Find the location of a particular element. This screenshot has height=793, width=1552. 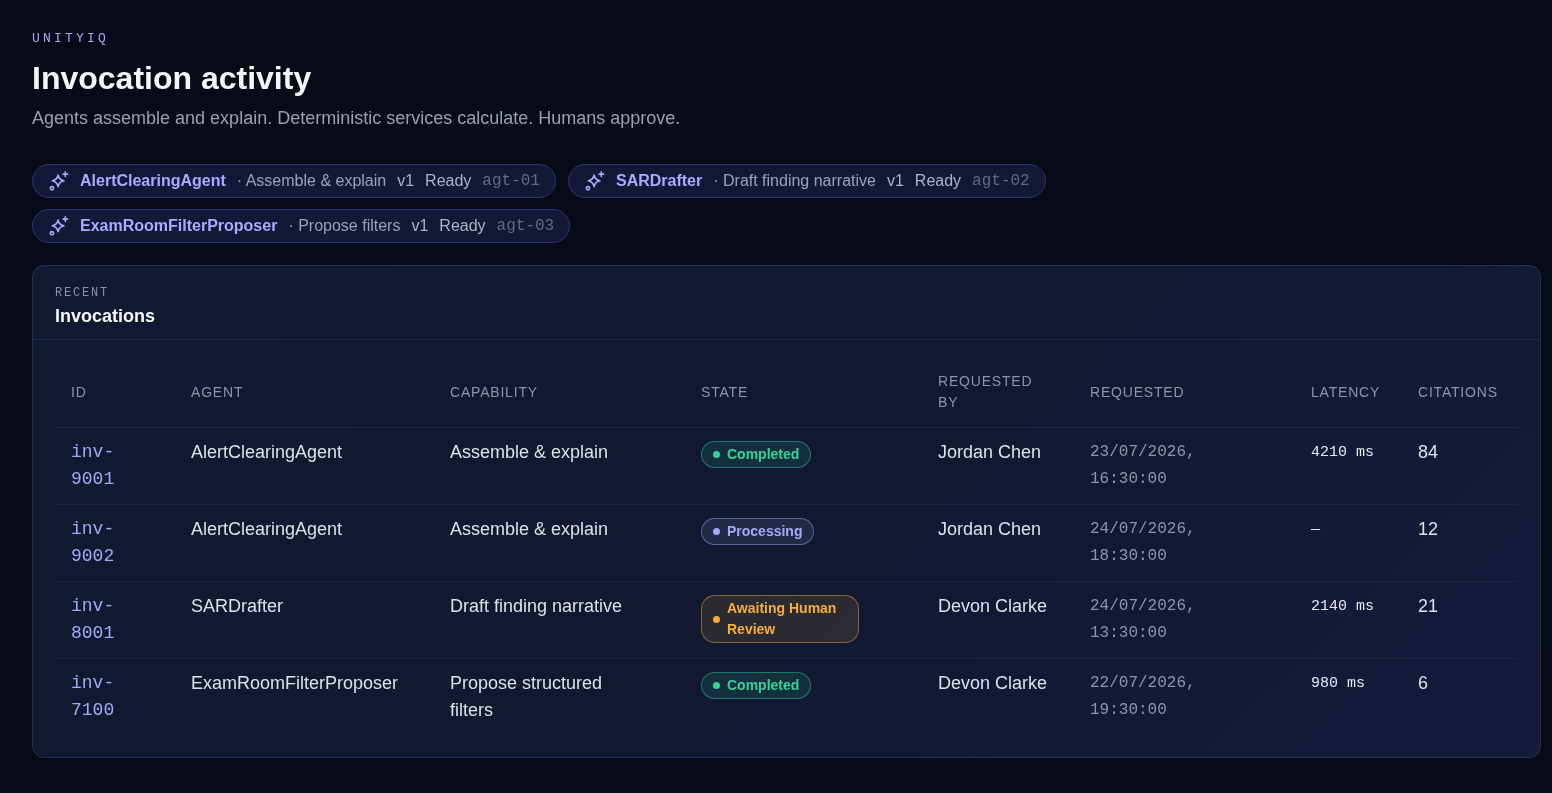

brand-name: UNITYIQ is located at coordinates (70, 39).